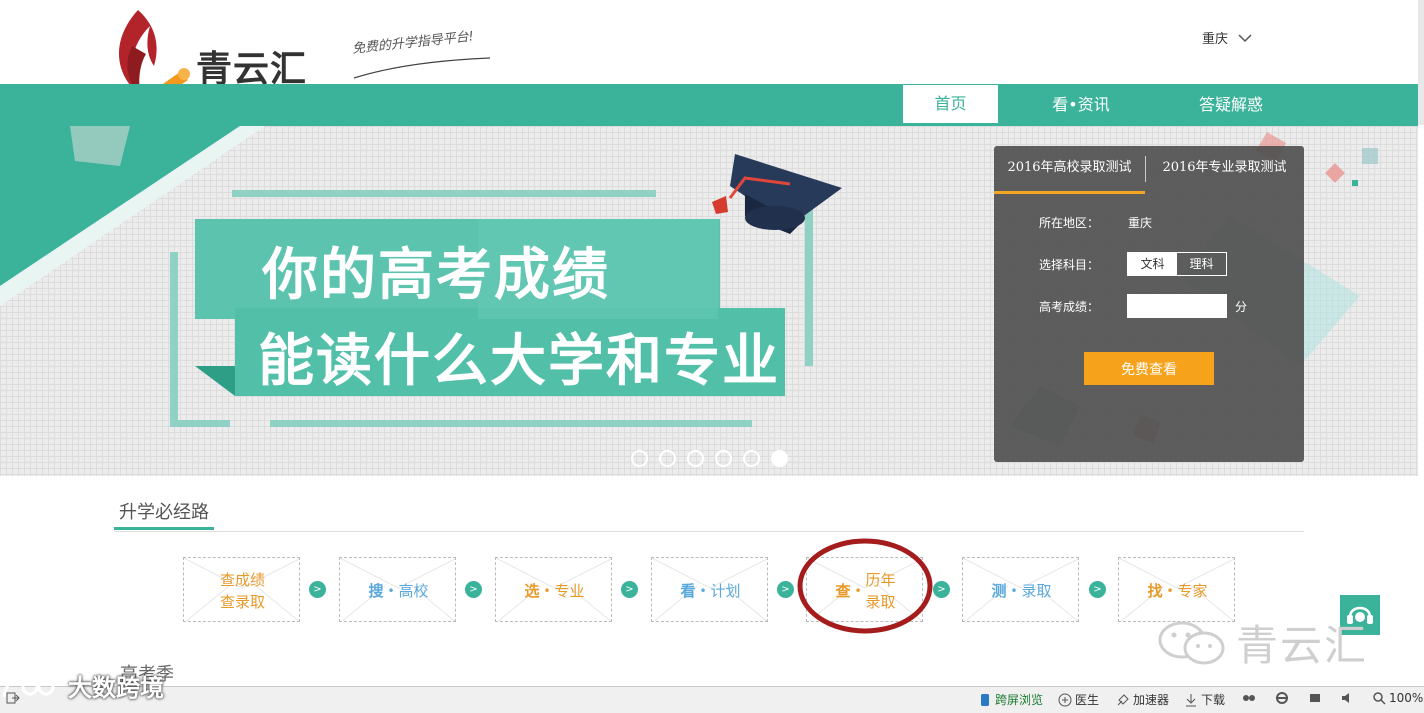 The image size is (1424, 713). What do you see at coordinates (1224, 170) in the screenshot?
I see `tab-major-test: 2016年专业录取测试` at bounding box center [1224, 170].